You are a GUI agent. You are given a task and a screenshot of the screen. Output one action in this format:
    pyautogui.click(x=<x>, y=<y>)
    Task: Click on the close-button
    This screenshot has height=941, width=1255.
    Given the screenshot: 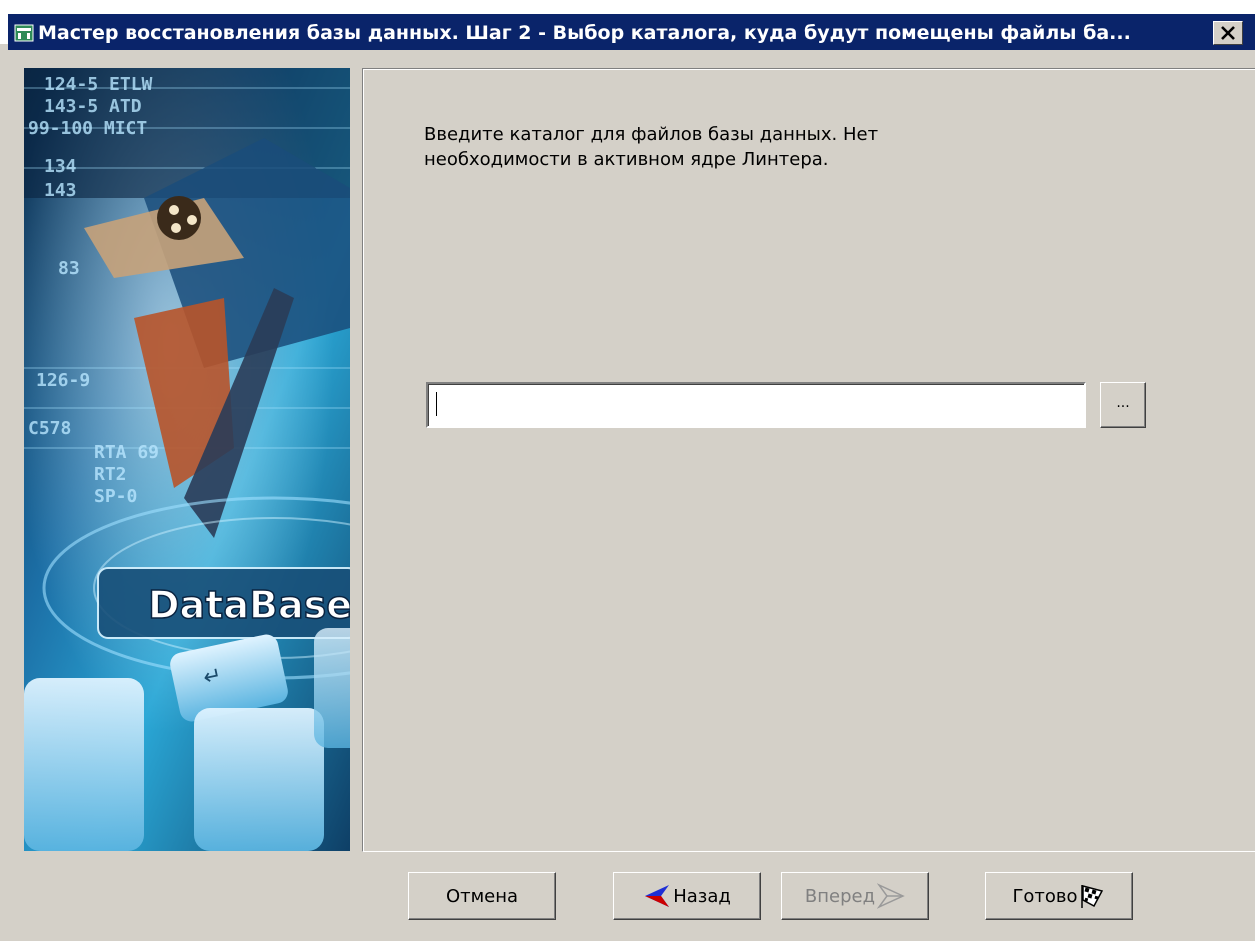 What is the action you would take?
    pyautogui.click(x=1228, y=33)
    